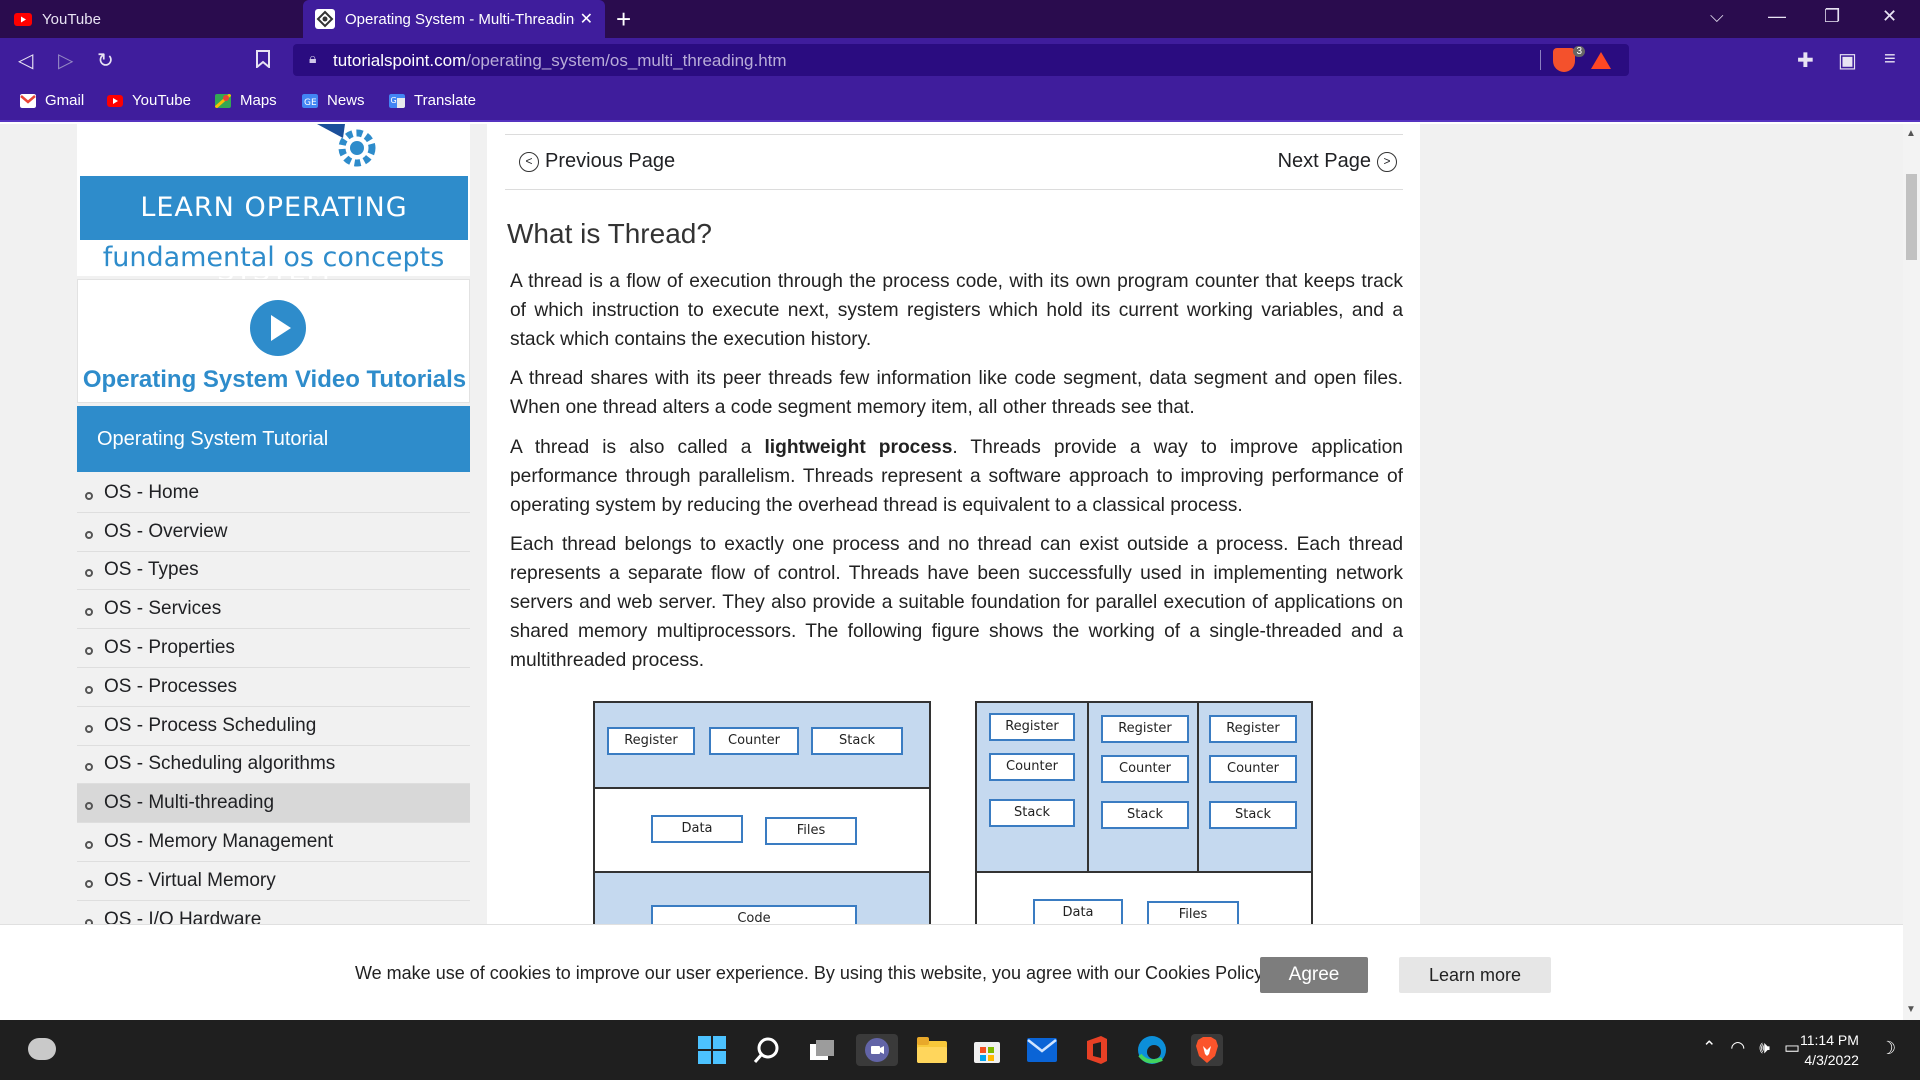 This screenshot has width=1920, height=1080. Describe the element at coordinates (954, 162) in the screenshot. I see `pager: < Previous Page Next Page >` at that location.